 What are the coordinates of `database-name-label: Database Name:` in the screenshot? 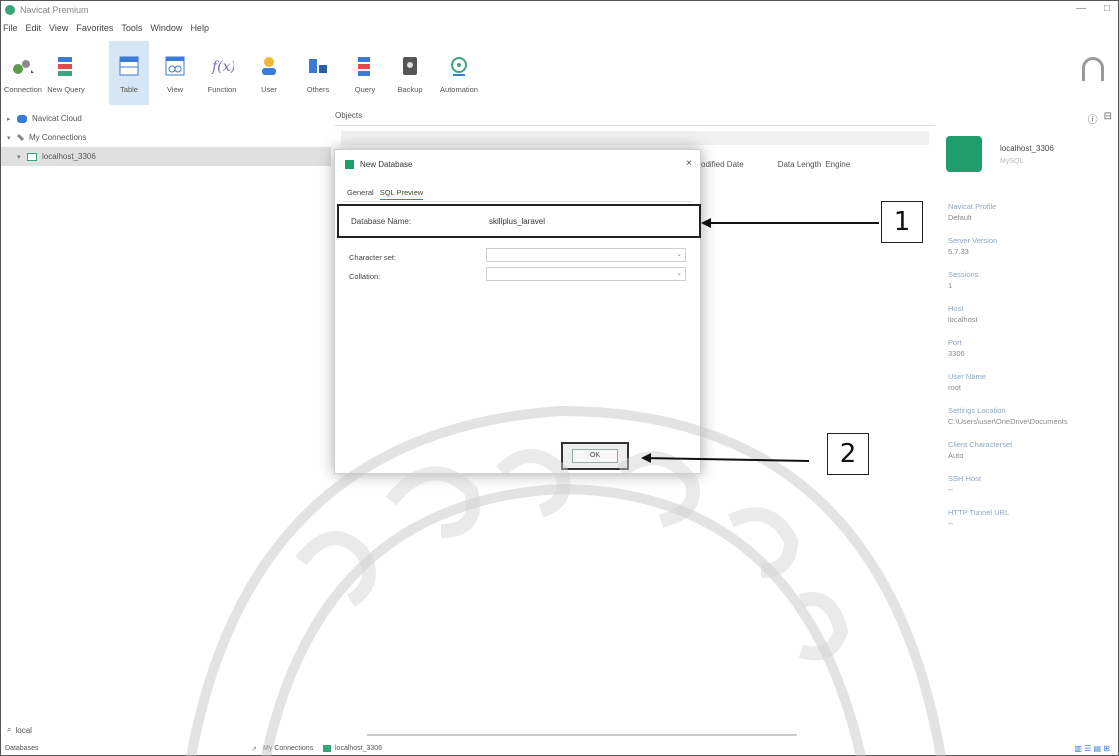 It's located at (381, 221).